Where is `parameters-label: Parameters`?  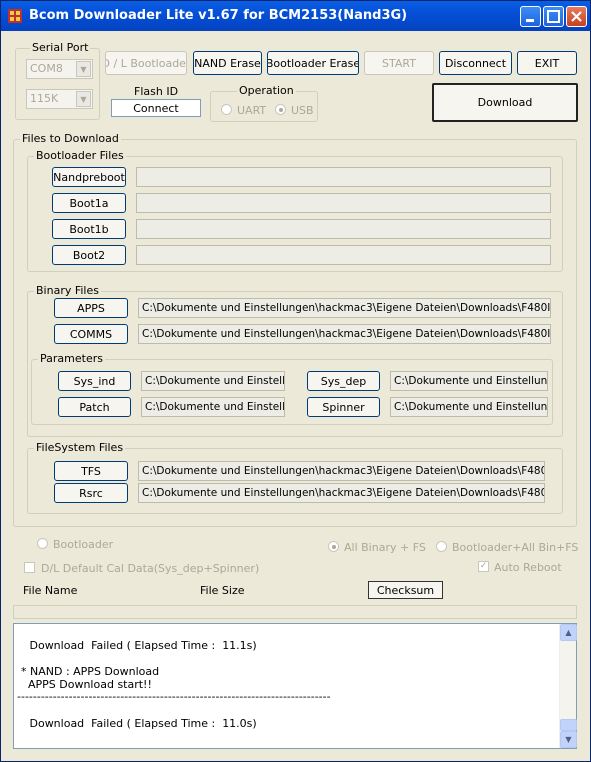
parameters-label: Parameters is located at coordinates (71, 358).